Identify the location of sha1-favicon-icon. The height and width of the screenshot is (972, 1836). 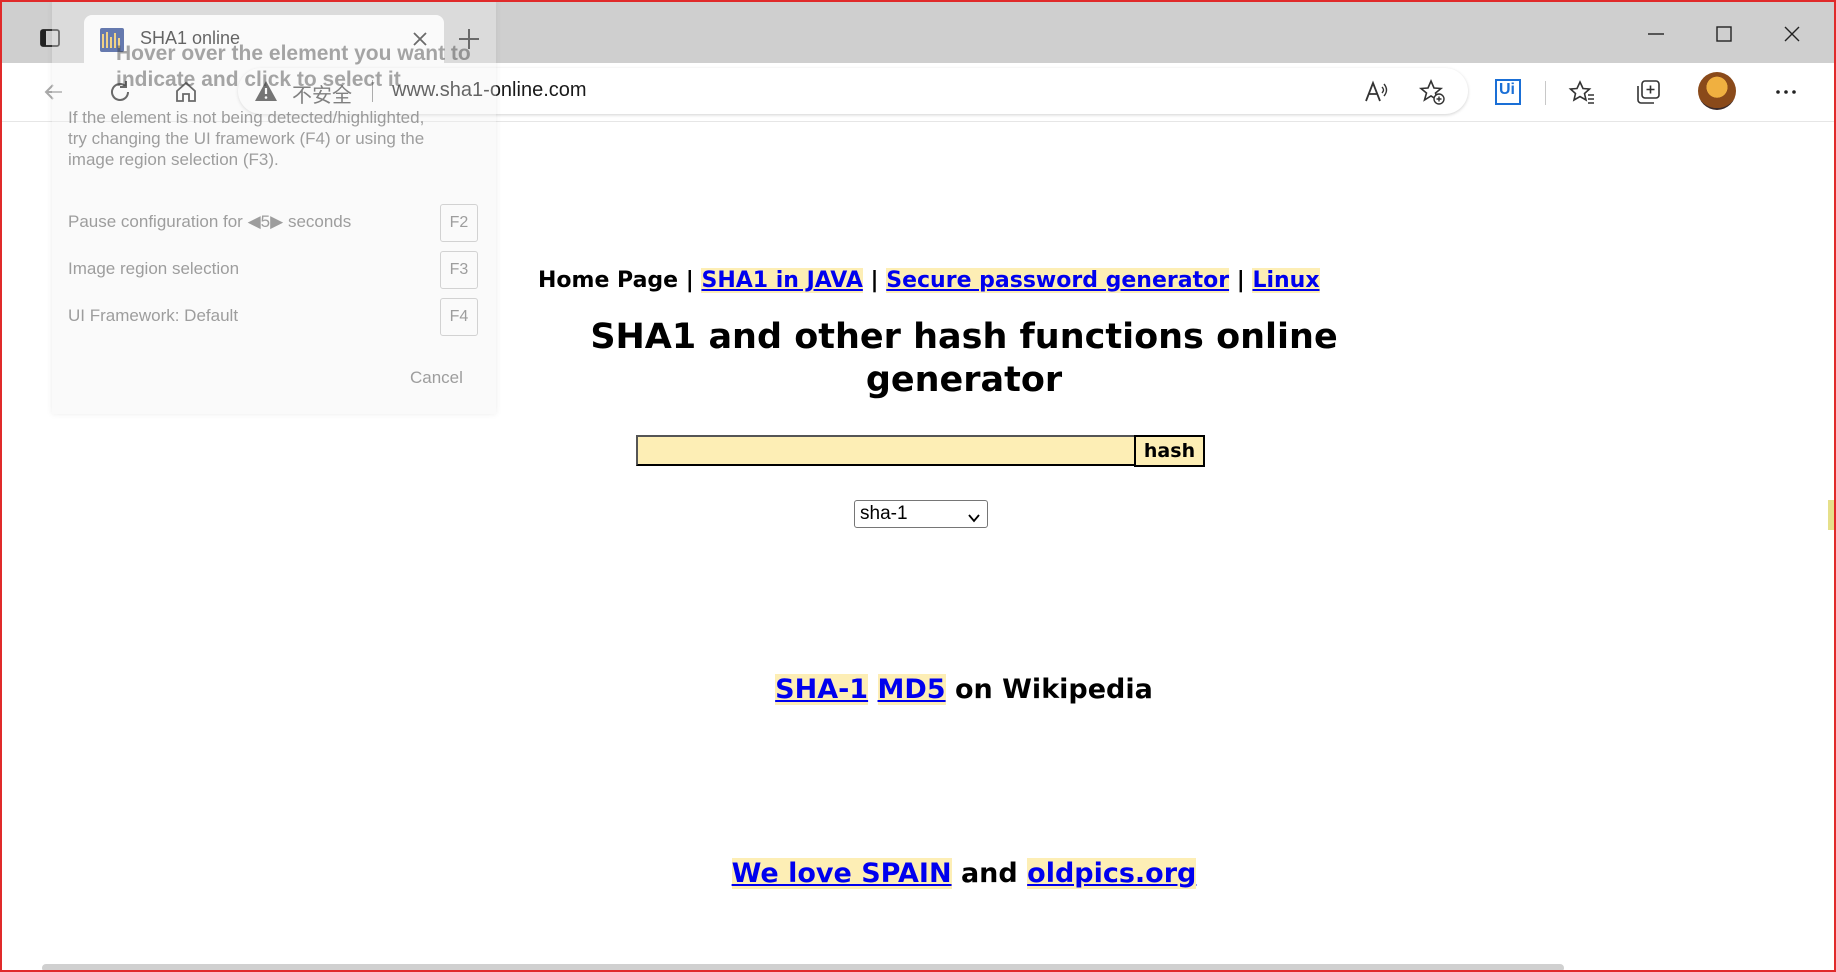
(112, 40).